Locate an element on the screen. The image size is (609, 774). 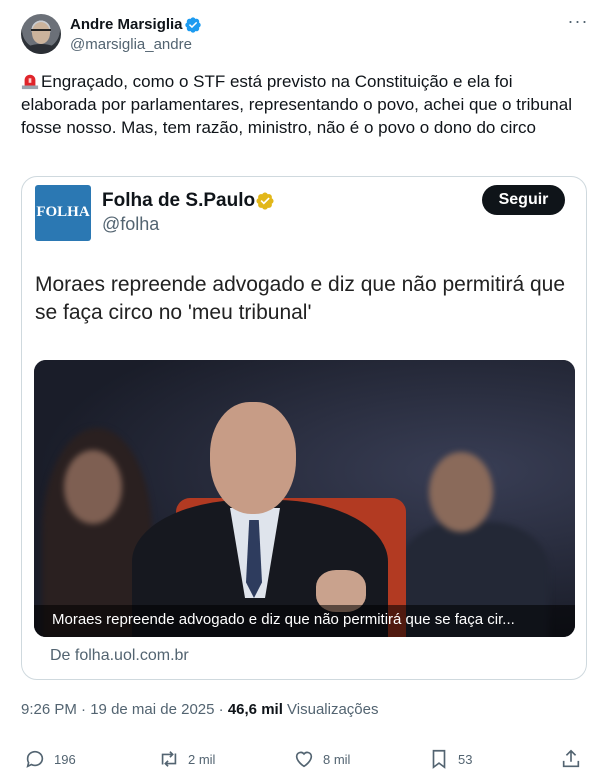
reply-count: 196 is located at coordinates (65, 759).